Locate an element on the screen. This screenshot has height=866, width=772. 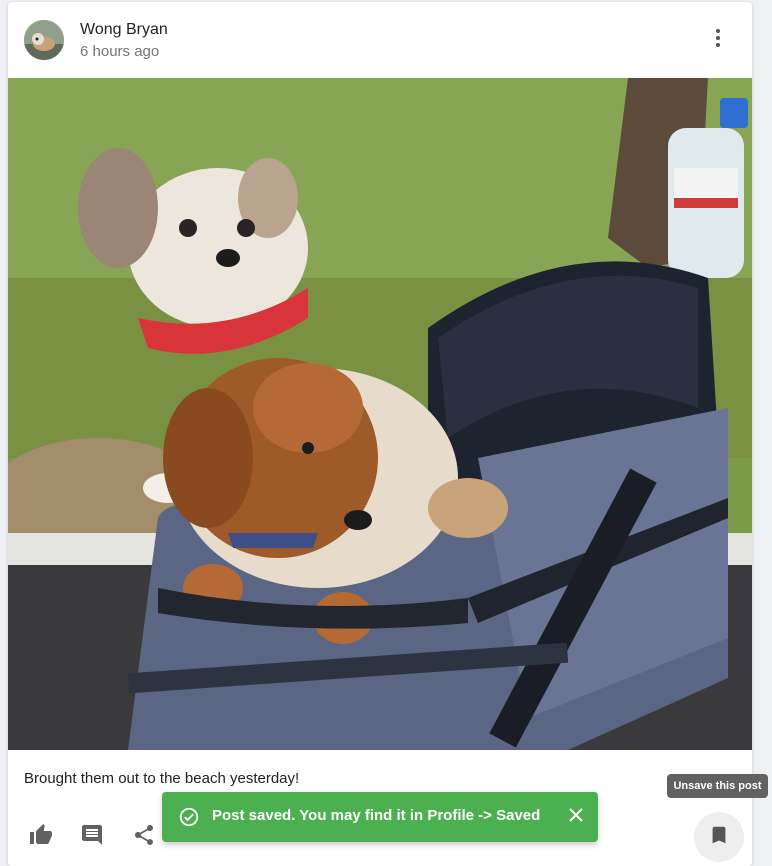
like-button is located at coordinates (41, 837).